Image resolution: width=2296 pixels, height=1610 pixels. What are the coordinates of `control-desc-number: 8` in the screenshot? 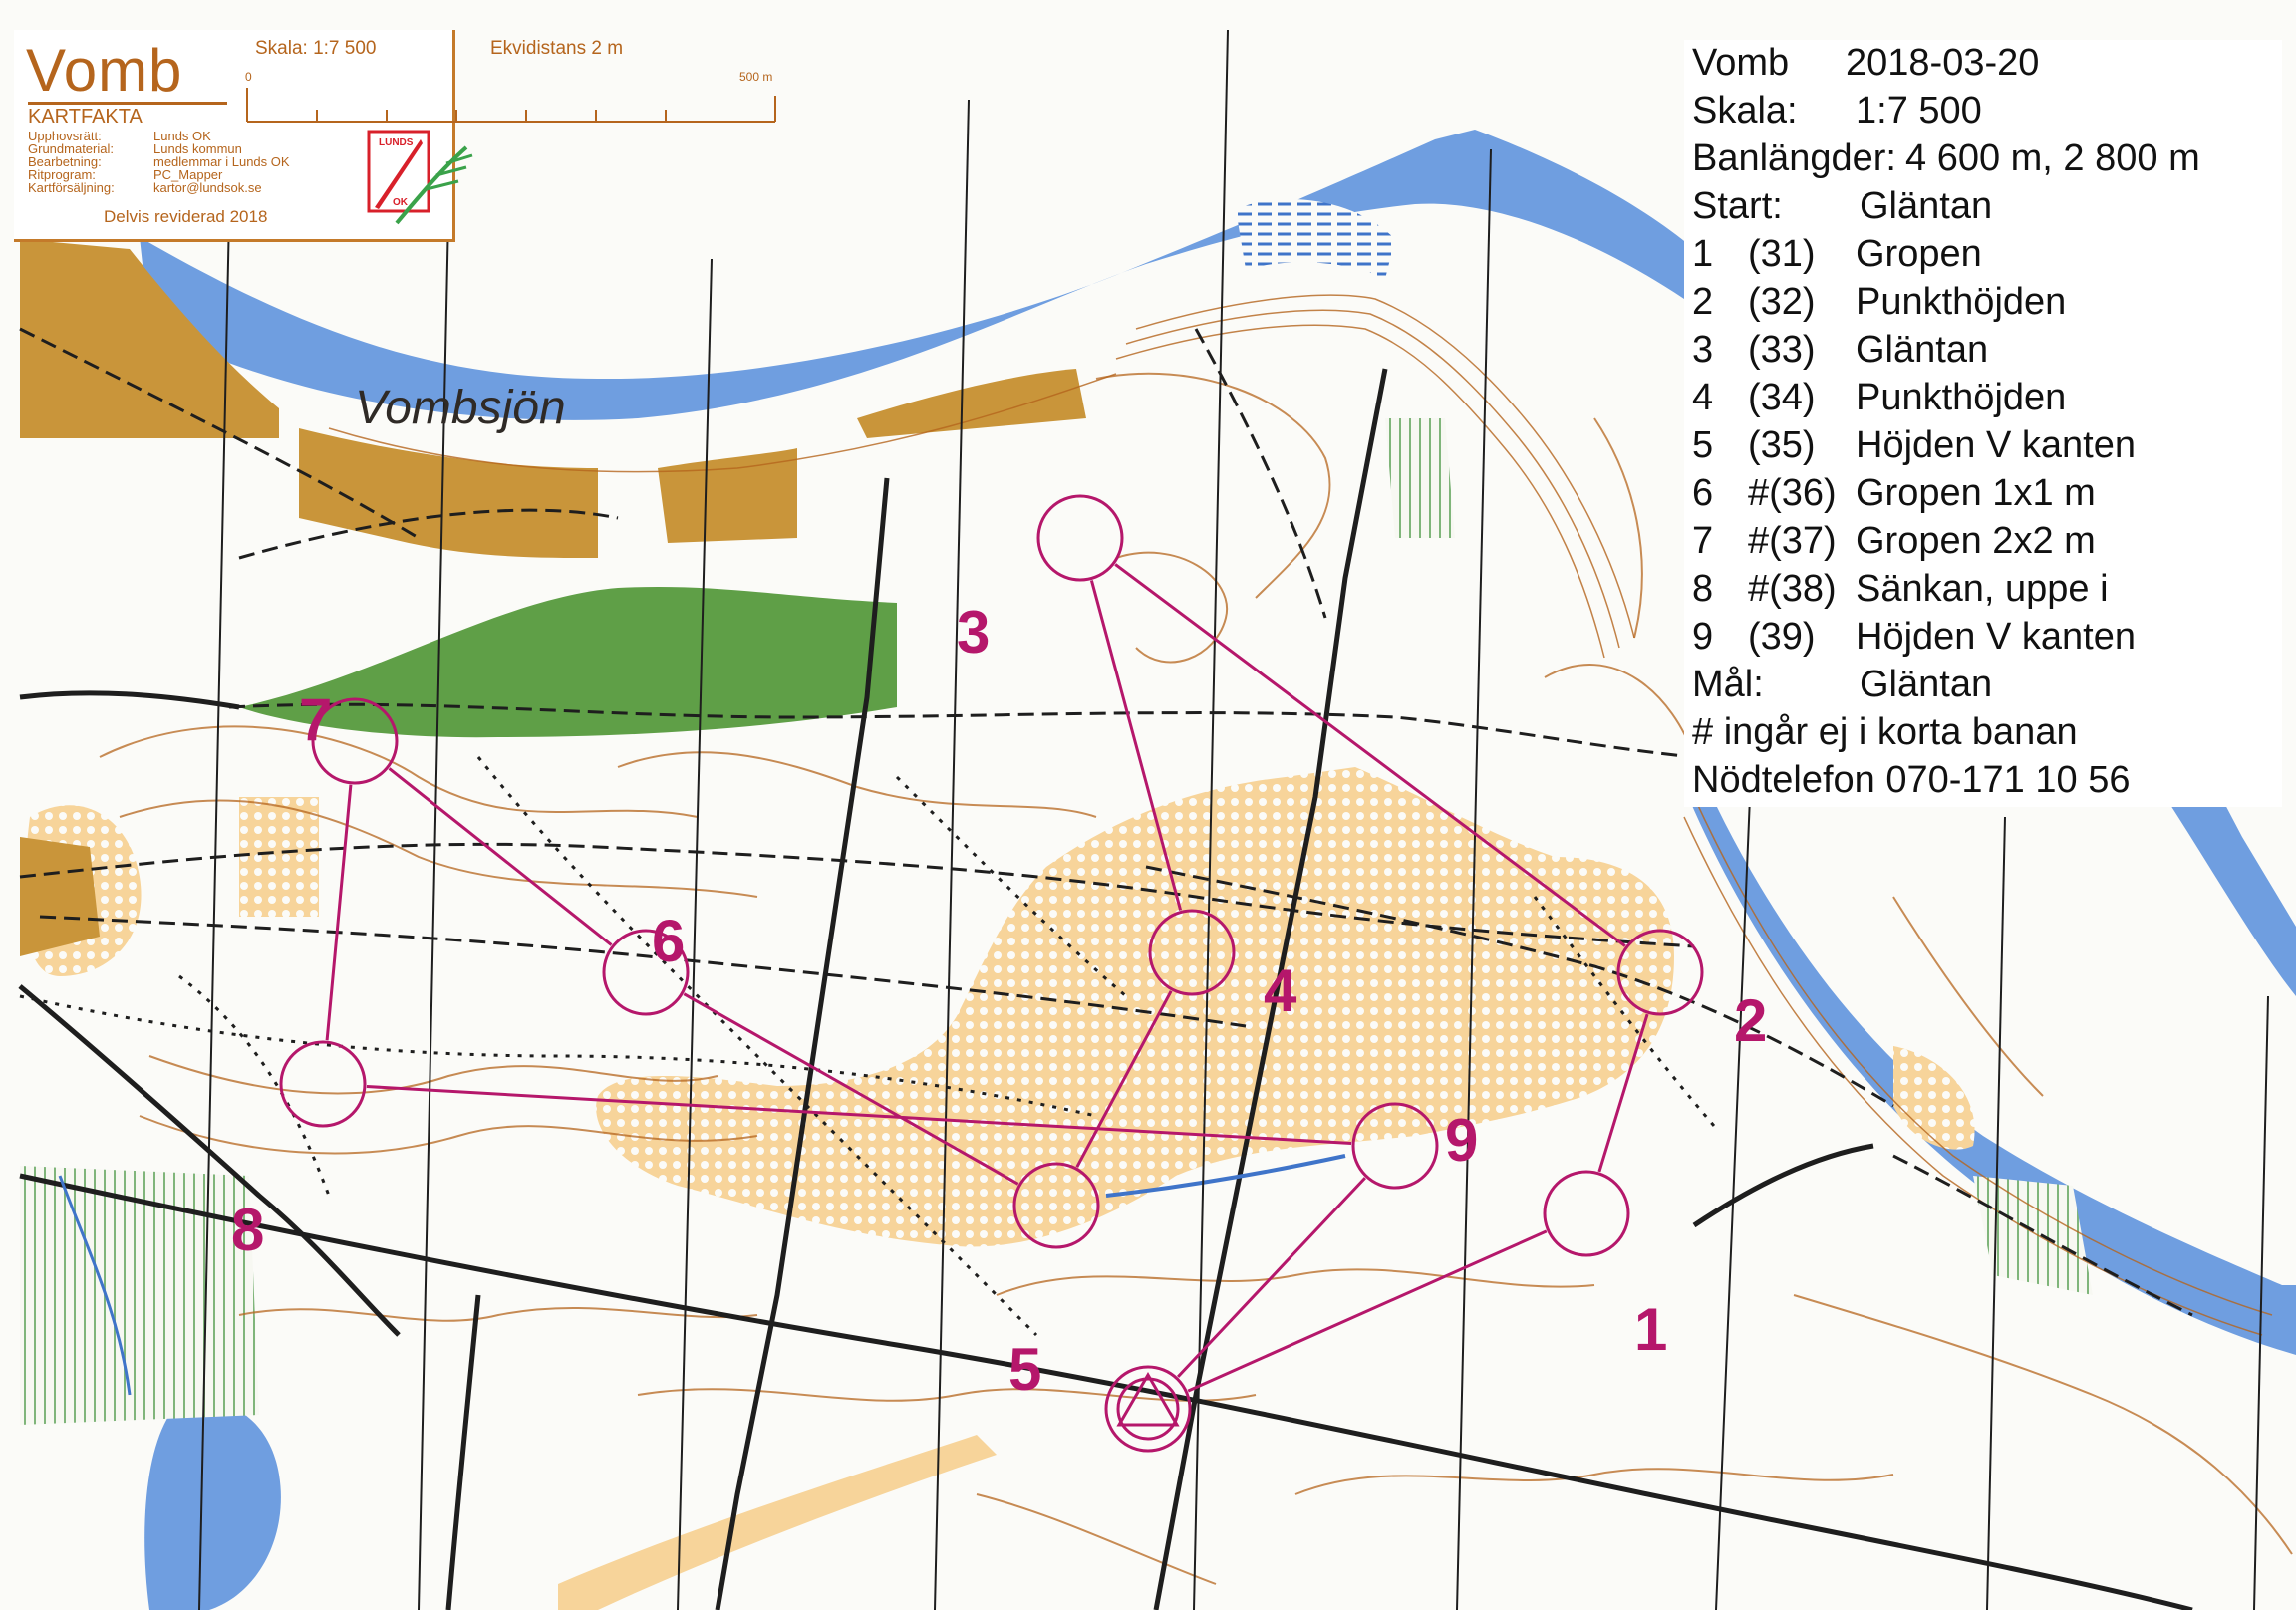 It's located at (1703, 589).